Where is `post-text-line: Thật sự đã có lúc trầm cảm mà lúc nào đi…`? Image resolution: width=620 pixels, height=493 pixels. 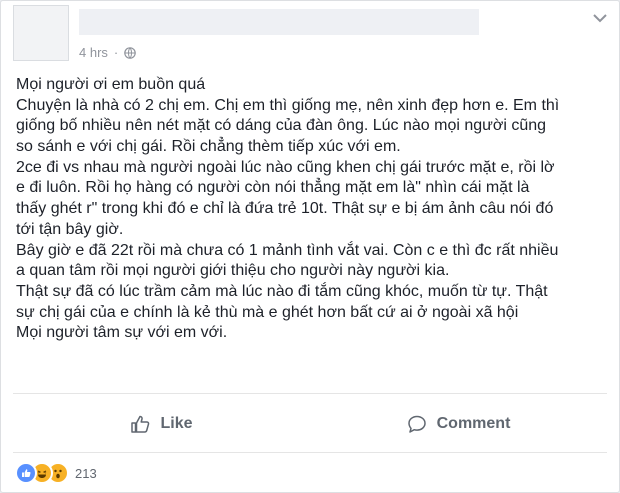
post-text-line: Thật sự đã có lúc trầm cảm mà lúc nào đi… is located at coordinates (282, 291).